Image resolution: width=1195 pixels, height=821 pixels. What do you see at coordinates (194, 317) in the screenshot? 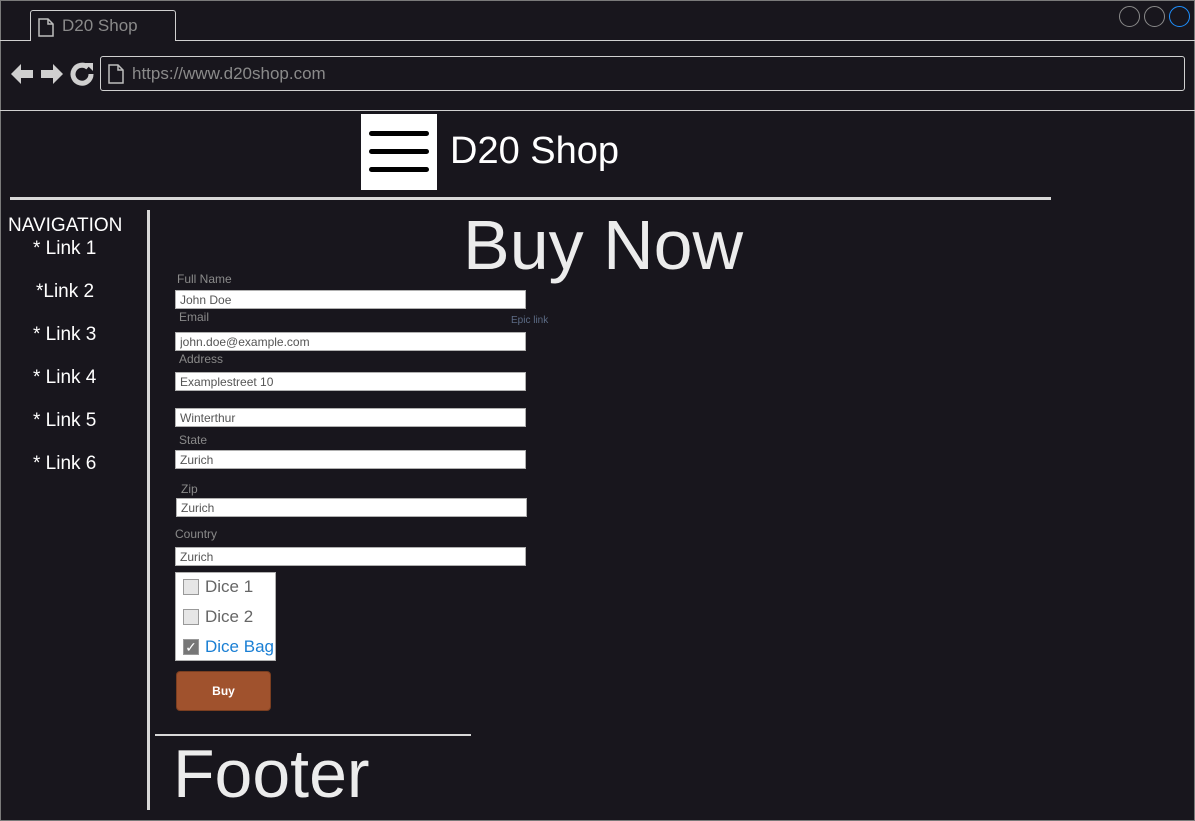
I see `email-label: Email` at bounding box center [194, 317].